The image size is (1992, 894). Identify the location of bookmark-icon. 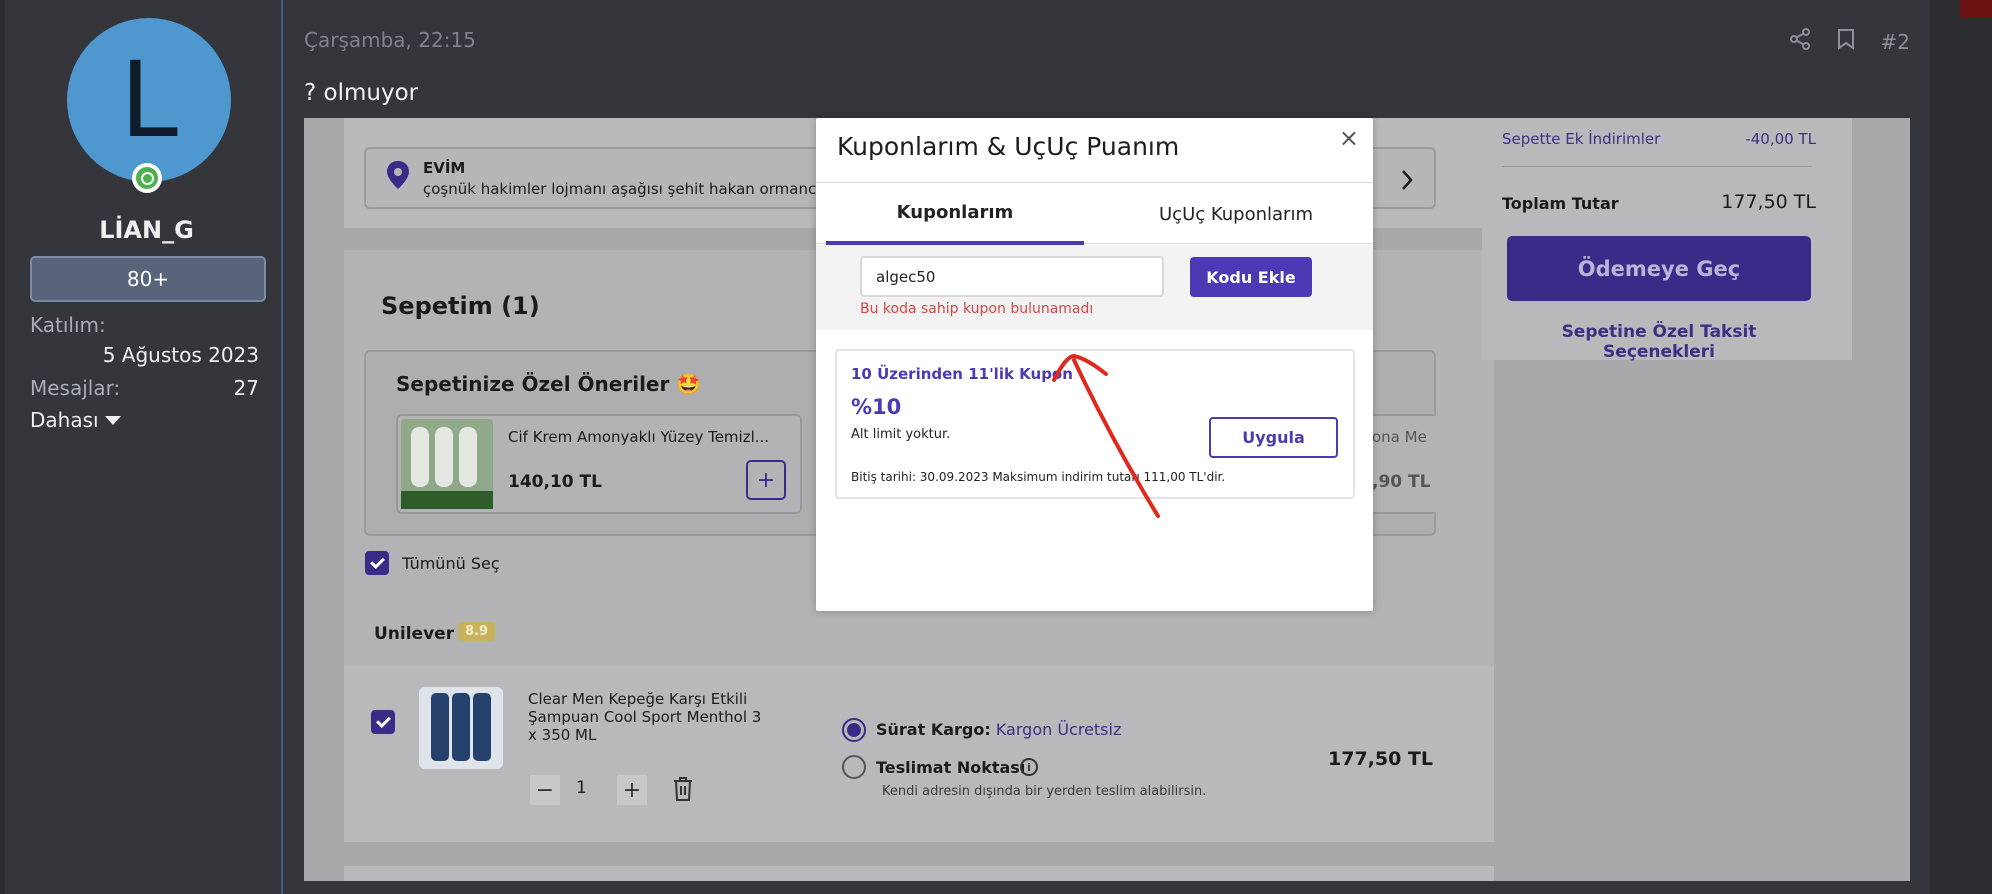
(1846, 41).